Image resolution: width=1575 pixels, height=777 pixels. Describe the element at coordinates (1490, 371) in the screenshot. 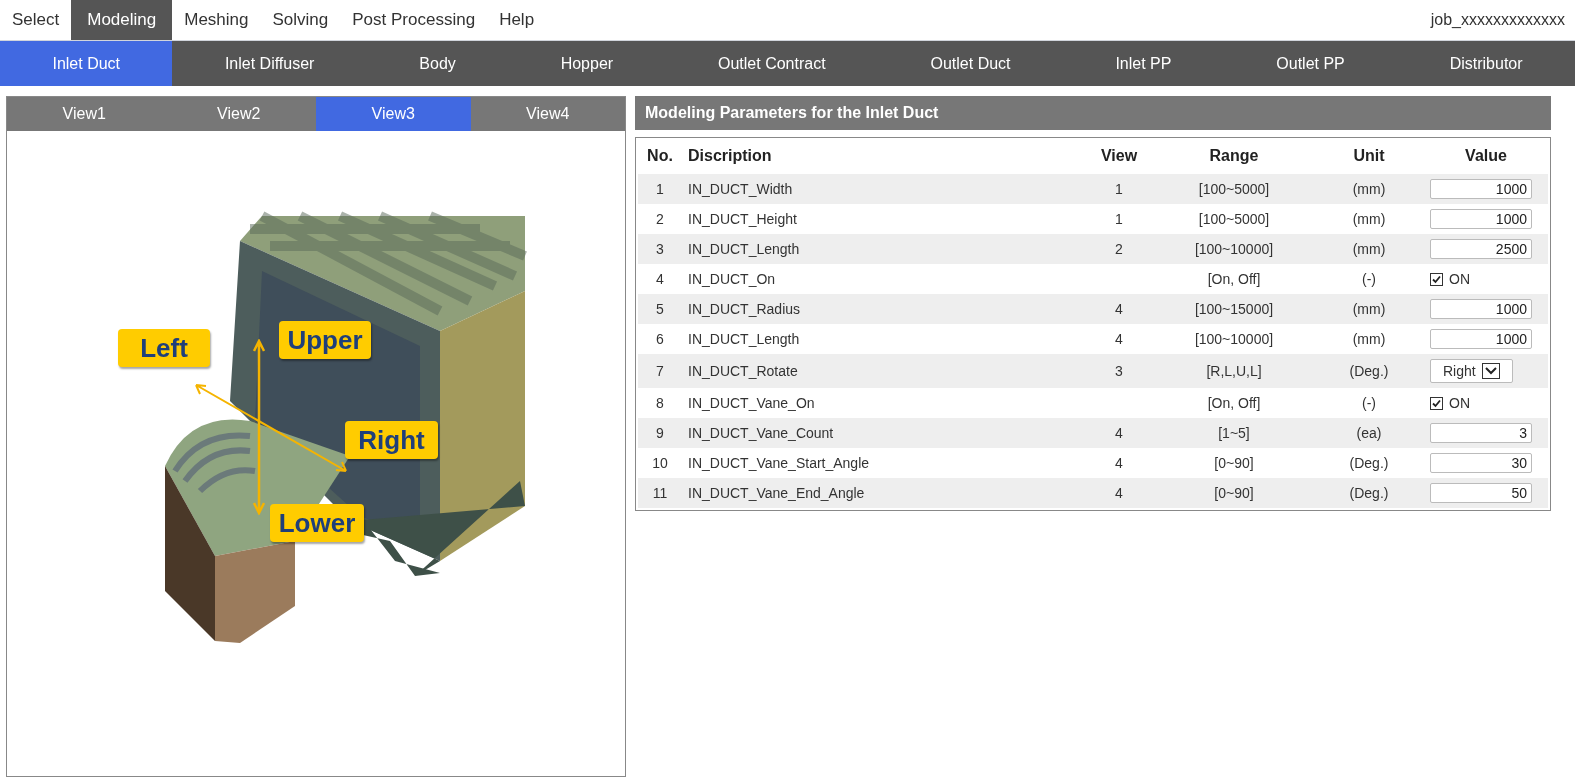

I see `chevron-down-icon` at that location.